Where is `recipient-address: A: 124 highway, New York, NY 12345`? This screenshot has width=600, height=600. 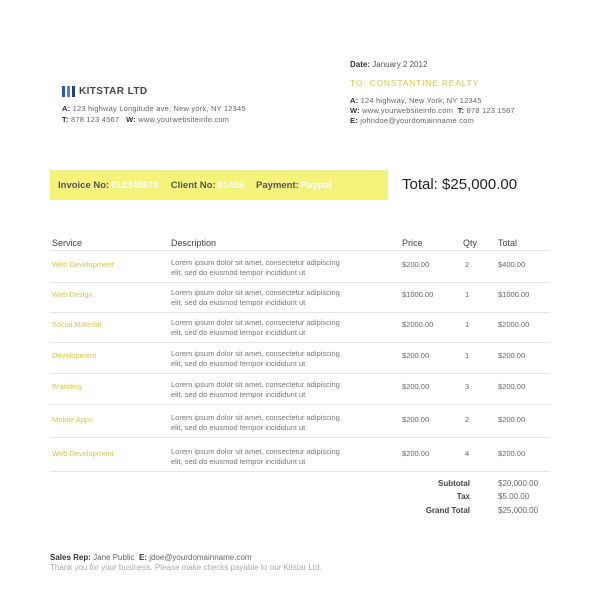 recipient-address: A: 124 highway, New York, NY 12345 is located at coordinates (416, 100).